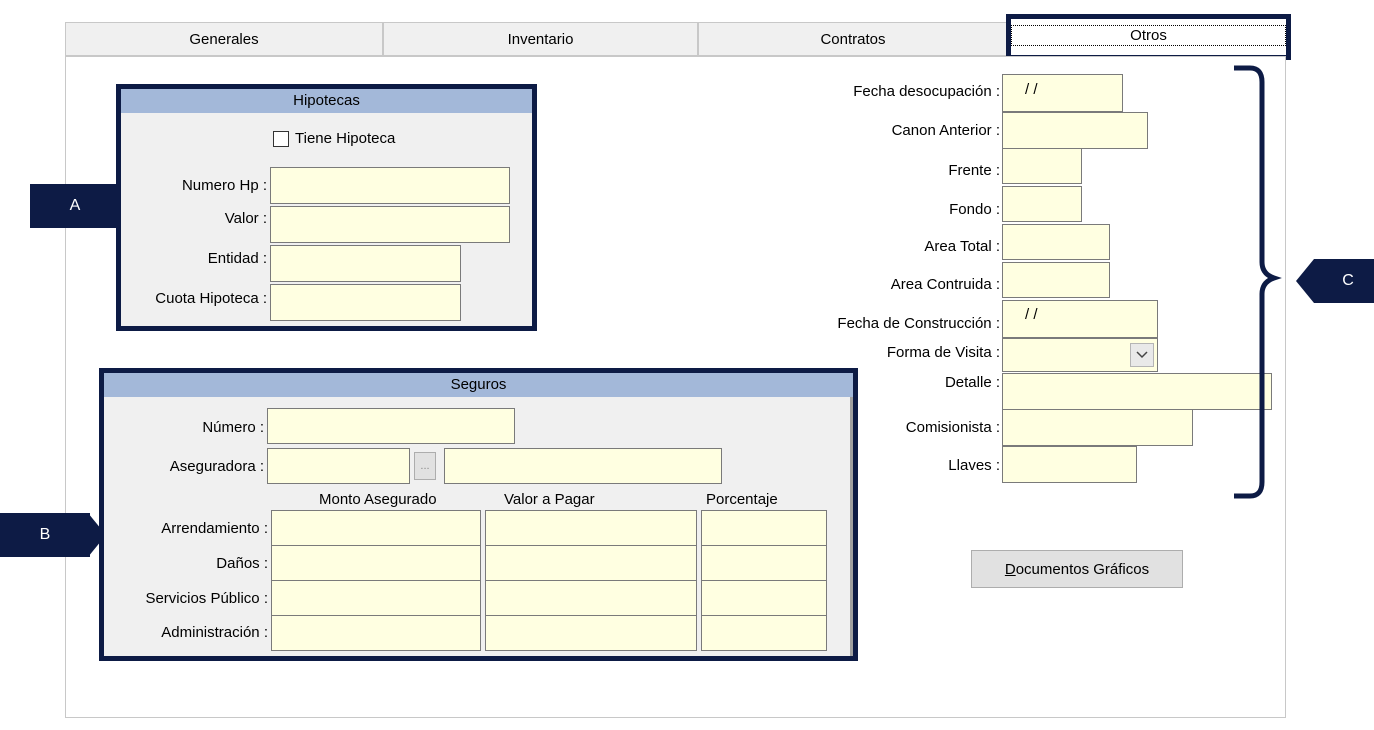  What do you see at coordinates (974, 465) in the screenshot?
I see `llaves-label: Llaves :` at bounding box center [974, 465].